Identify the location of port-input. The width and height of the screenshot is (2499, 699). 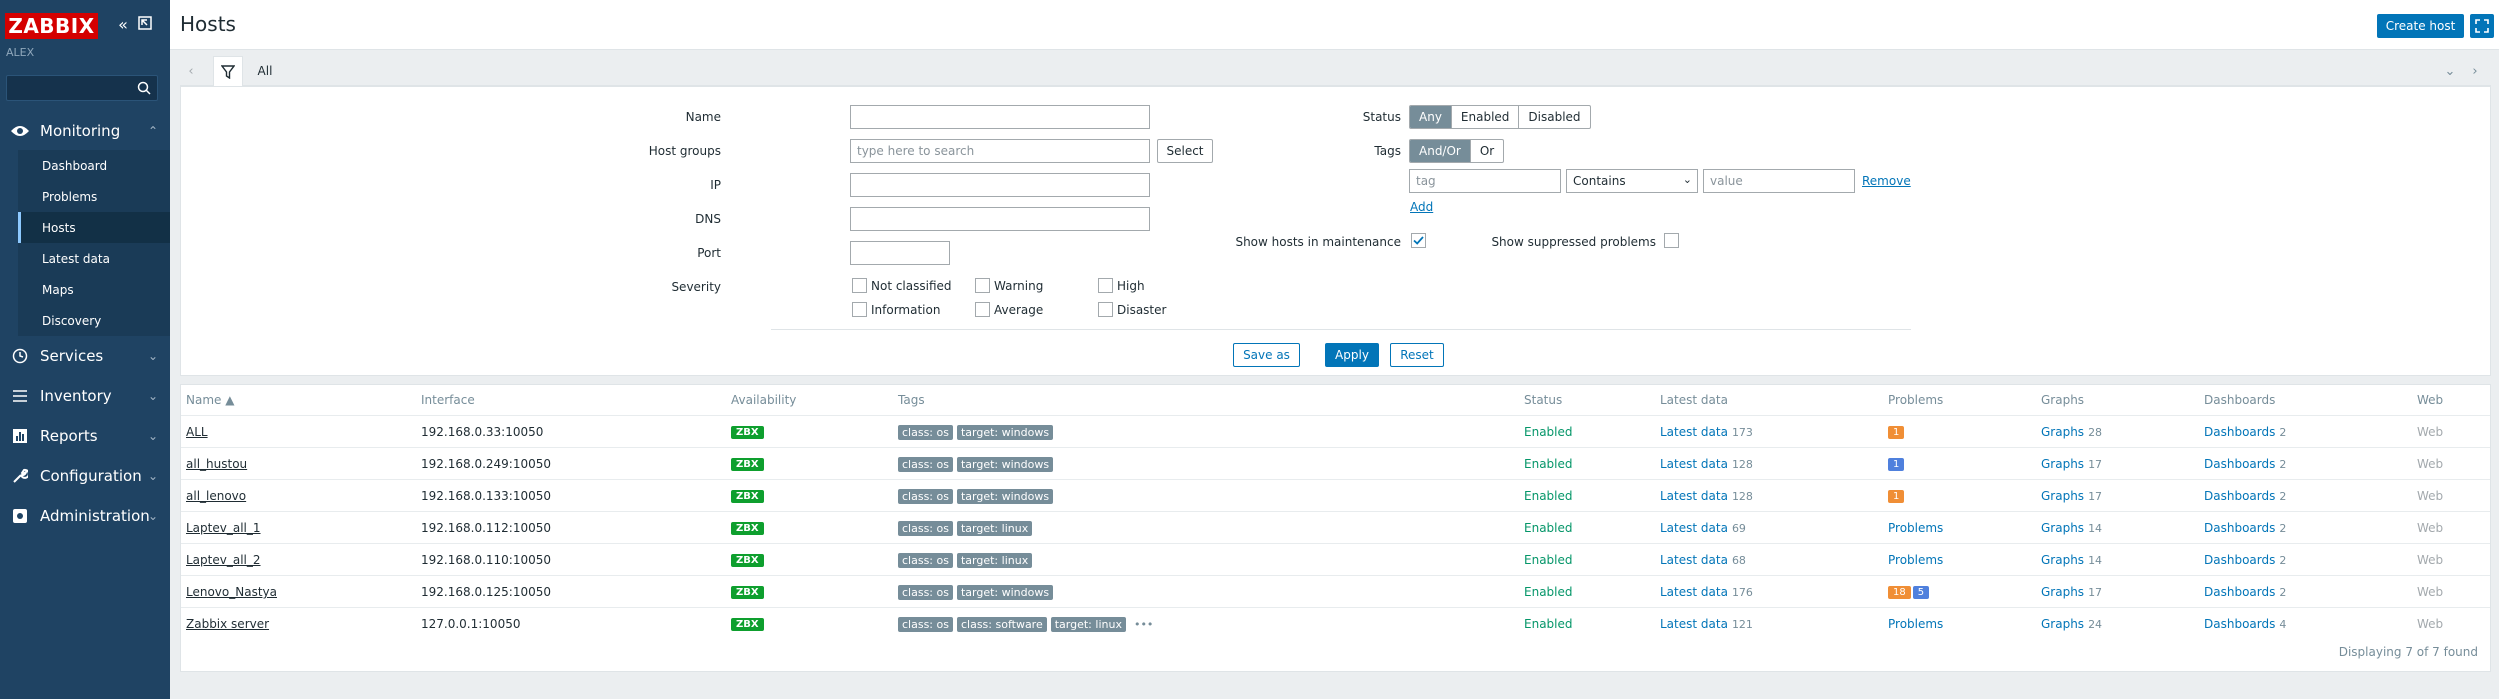
(900, 253).